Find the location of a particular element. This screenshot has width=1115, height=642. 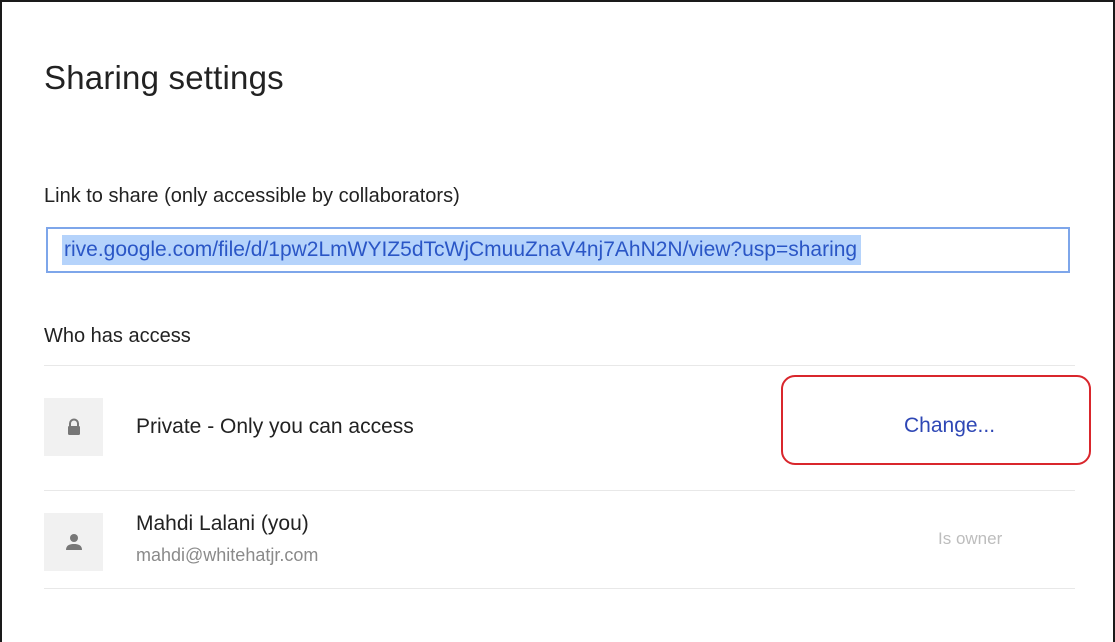

who-has-access-heading: Who has access is located at coordinates (117, 336).